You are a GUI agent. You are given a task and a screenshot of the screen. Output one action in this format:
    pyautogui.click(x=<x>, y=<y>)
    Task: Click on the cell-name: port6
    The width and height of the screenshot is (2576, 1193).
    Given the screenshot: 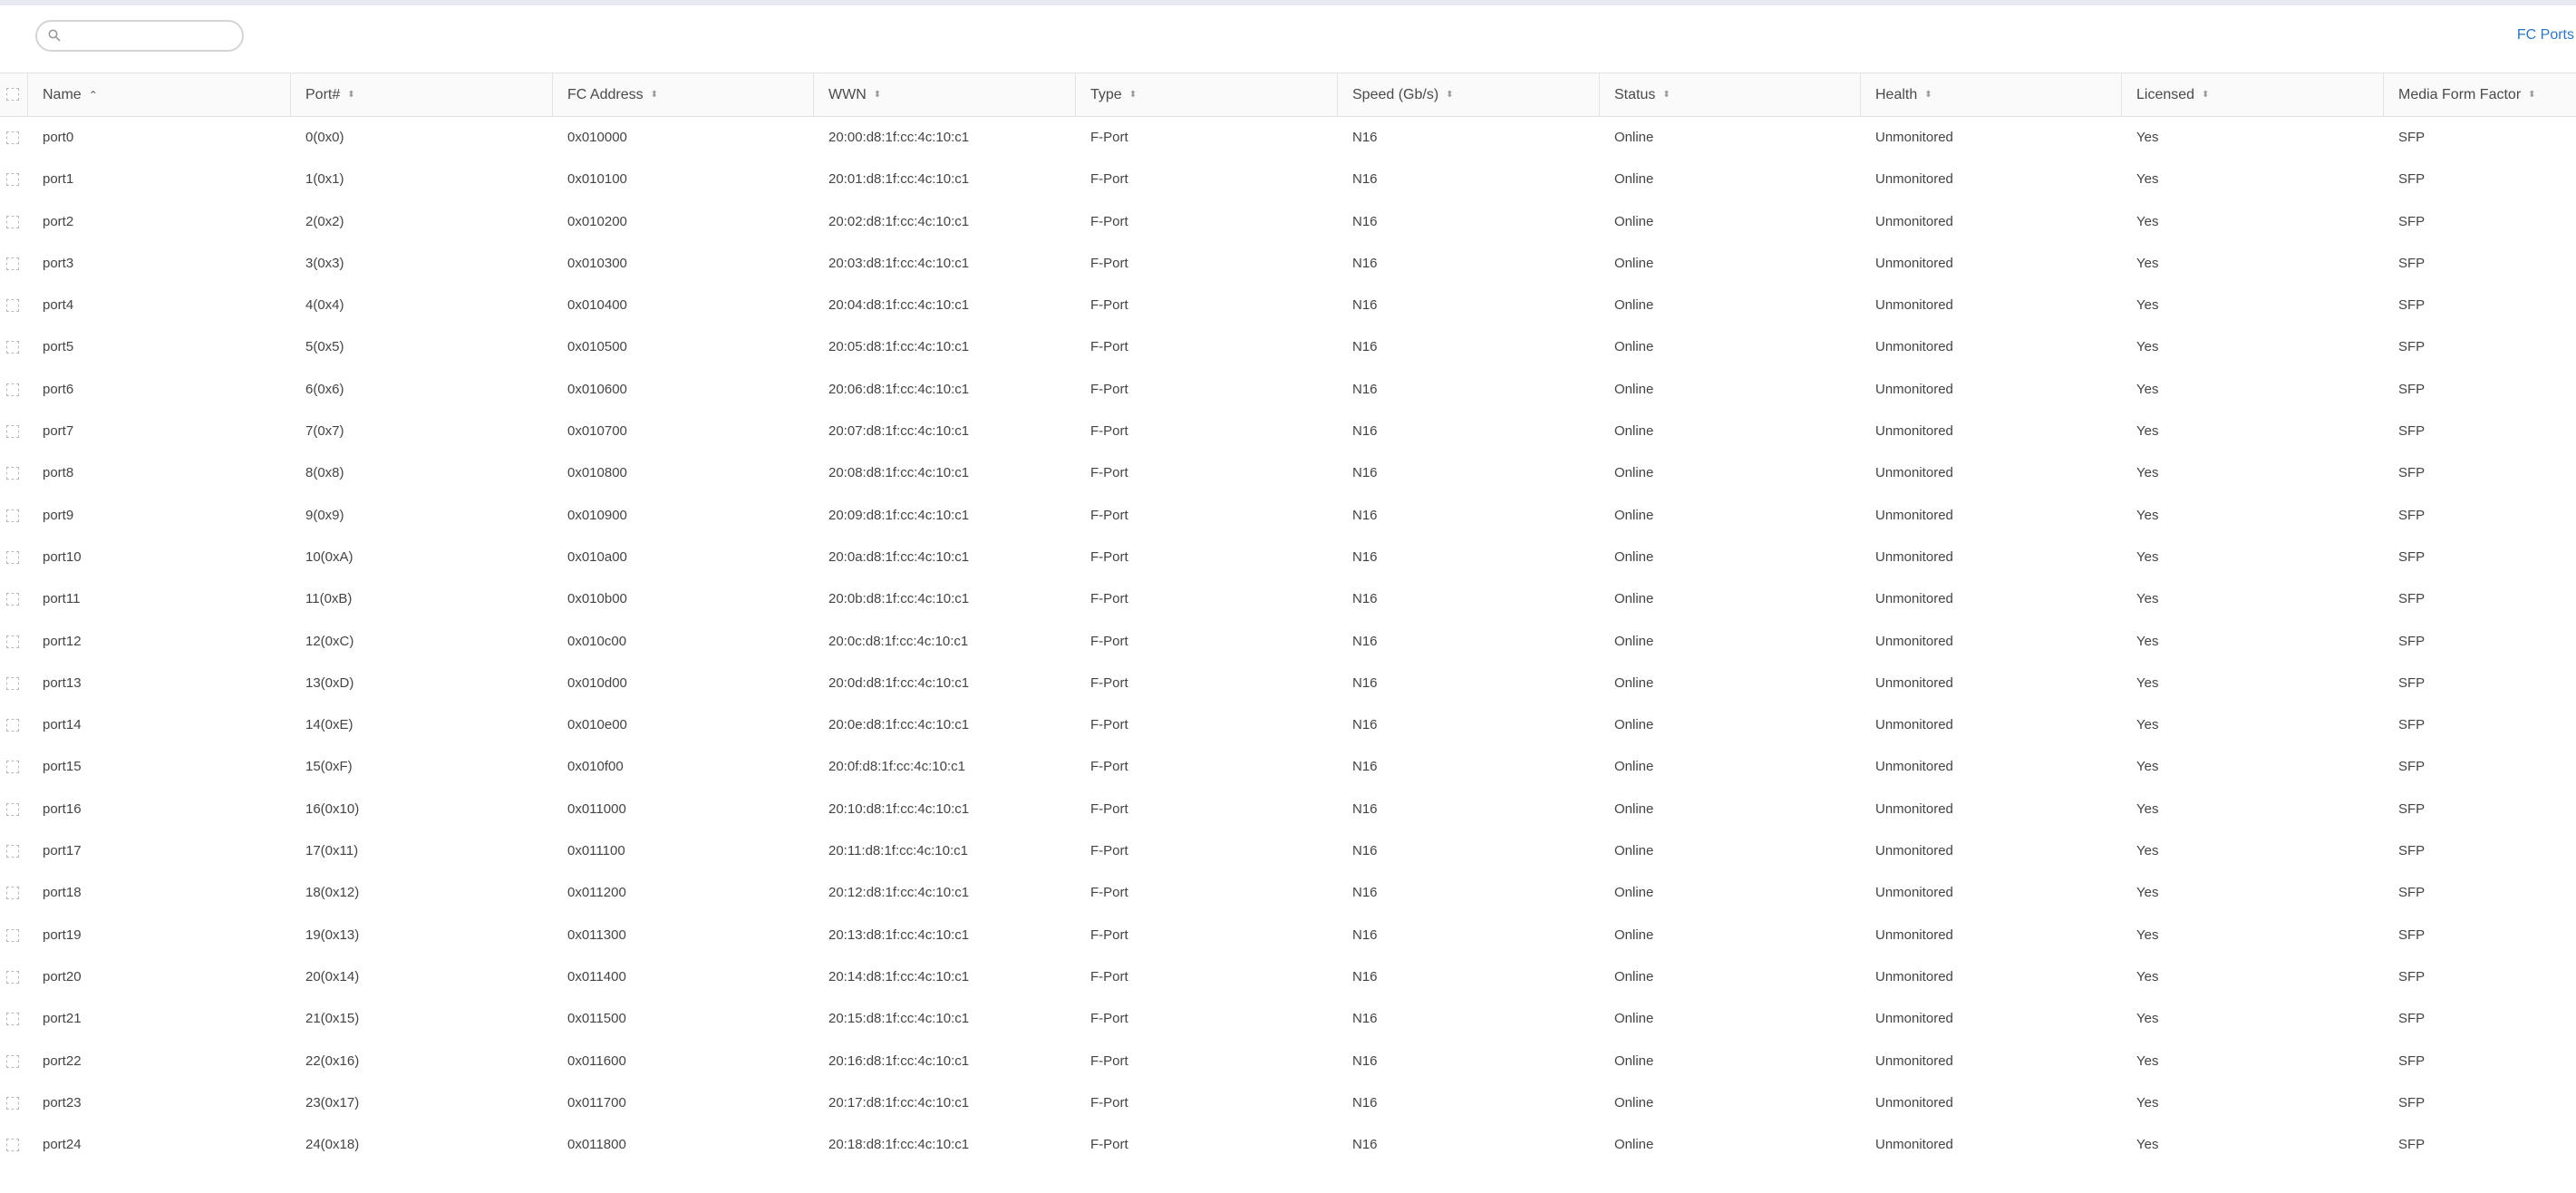 What is the action you would take?
    pyautogui.click(x=58, y=389)
    